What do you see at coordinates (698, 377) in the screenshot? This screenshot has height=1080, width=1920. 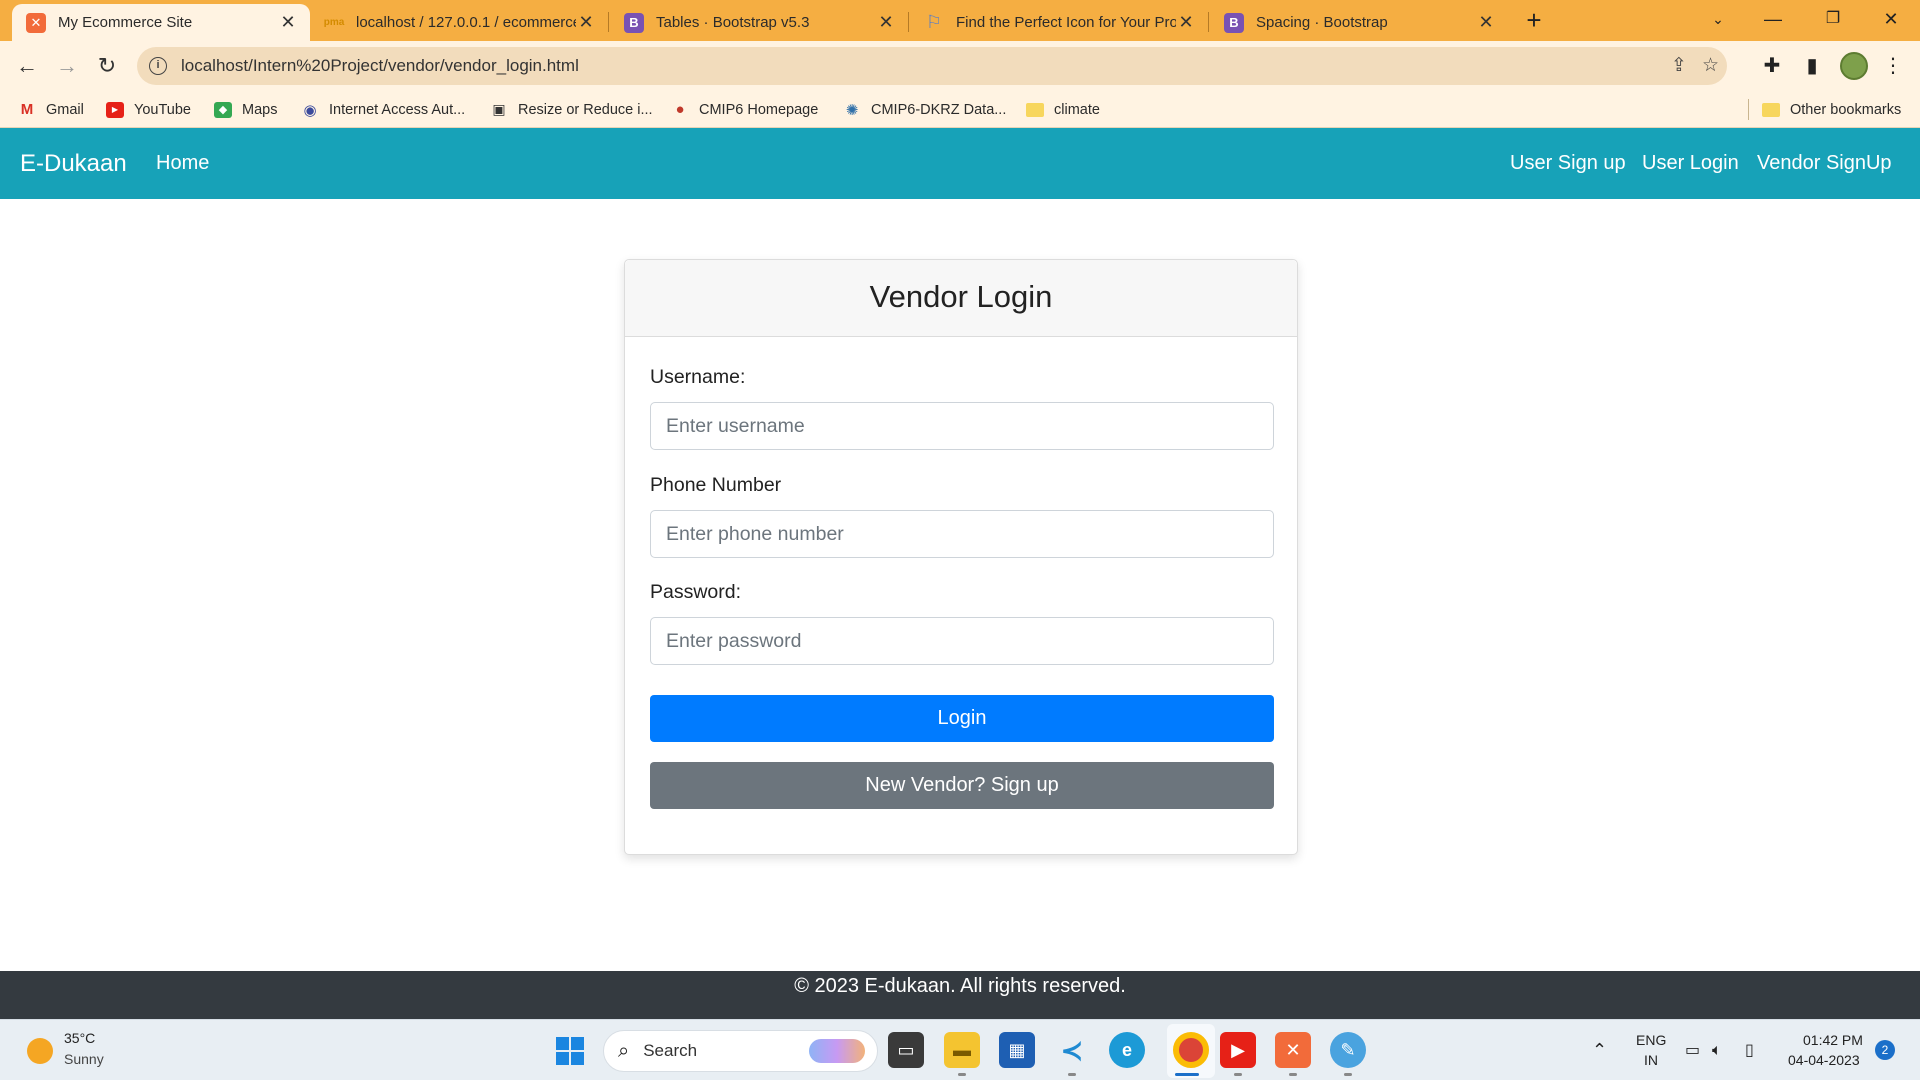 I see `username-label: Username:` at bounding box center [698, 377].